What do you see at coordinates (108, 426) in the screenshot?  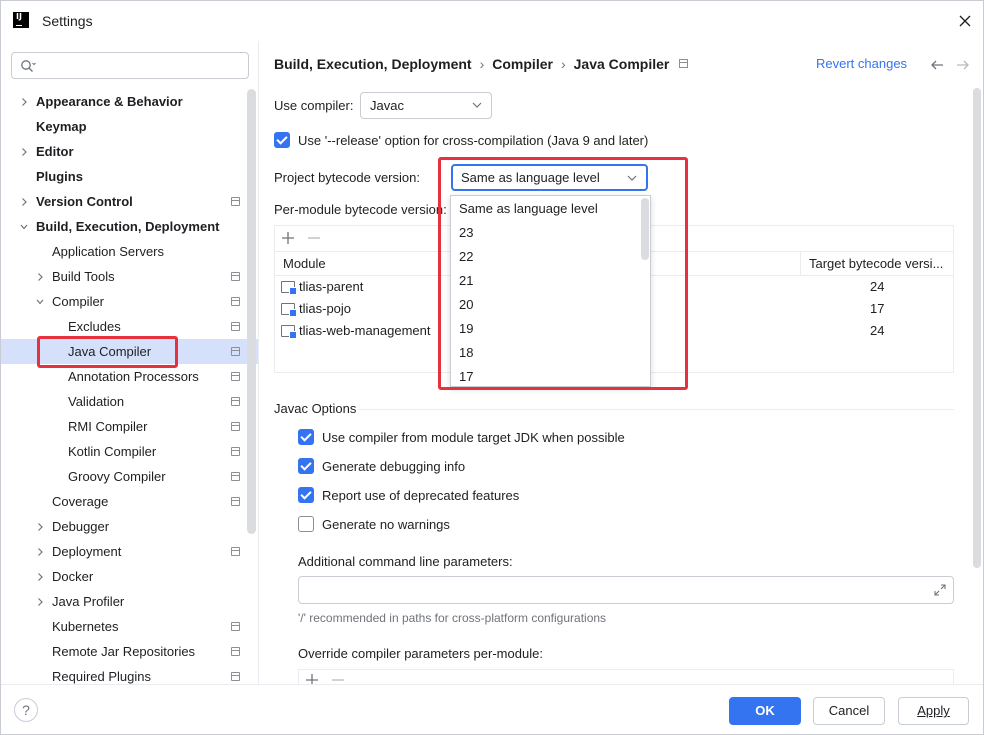 I see `sidebar-item-label: RMI Compiler` at bounding box center [108, 426].